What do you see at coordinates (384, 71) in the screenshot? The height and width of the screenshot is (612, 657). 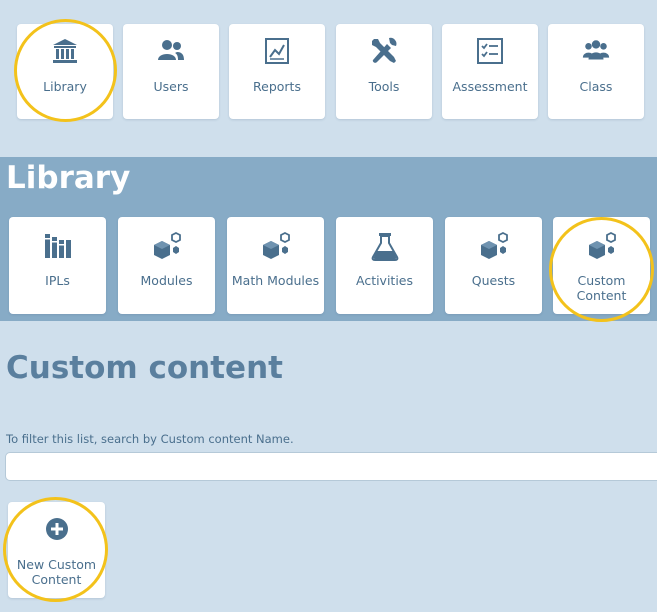 I see `nav-item-tools: Tools` at bounding box center [384, 71].